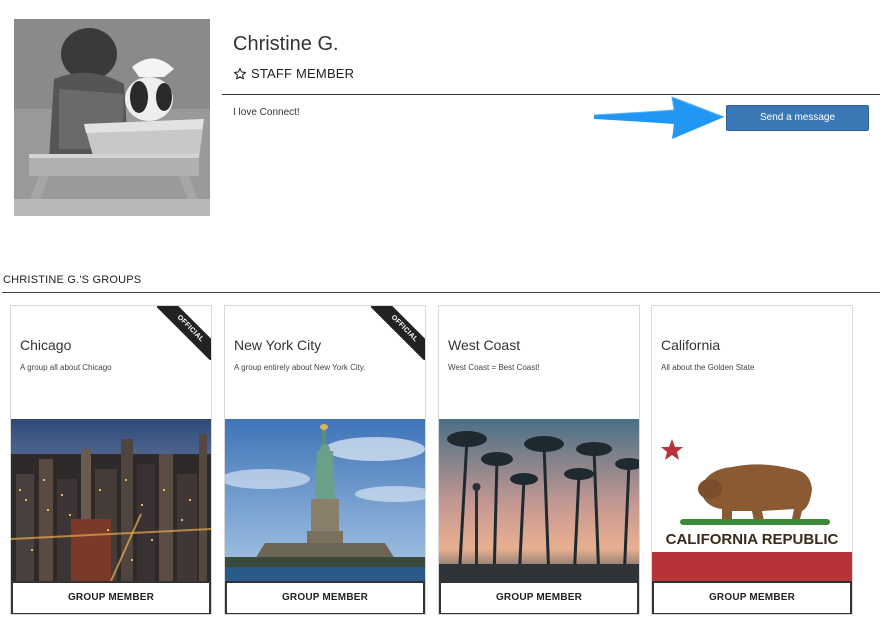 This screenshot has width=889, height=634. Describe the element at coordinates (659, 117) in the screenshot. I see `arrow-right-icon` at that location.